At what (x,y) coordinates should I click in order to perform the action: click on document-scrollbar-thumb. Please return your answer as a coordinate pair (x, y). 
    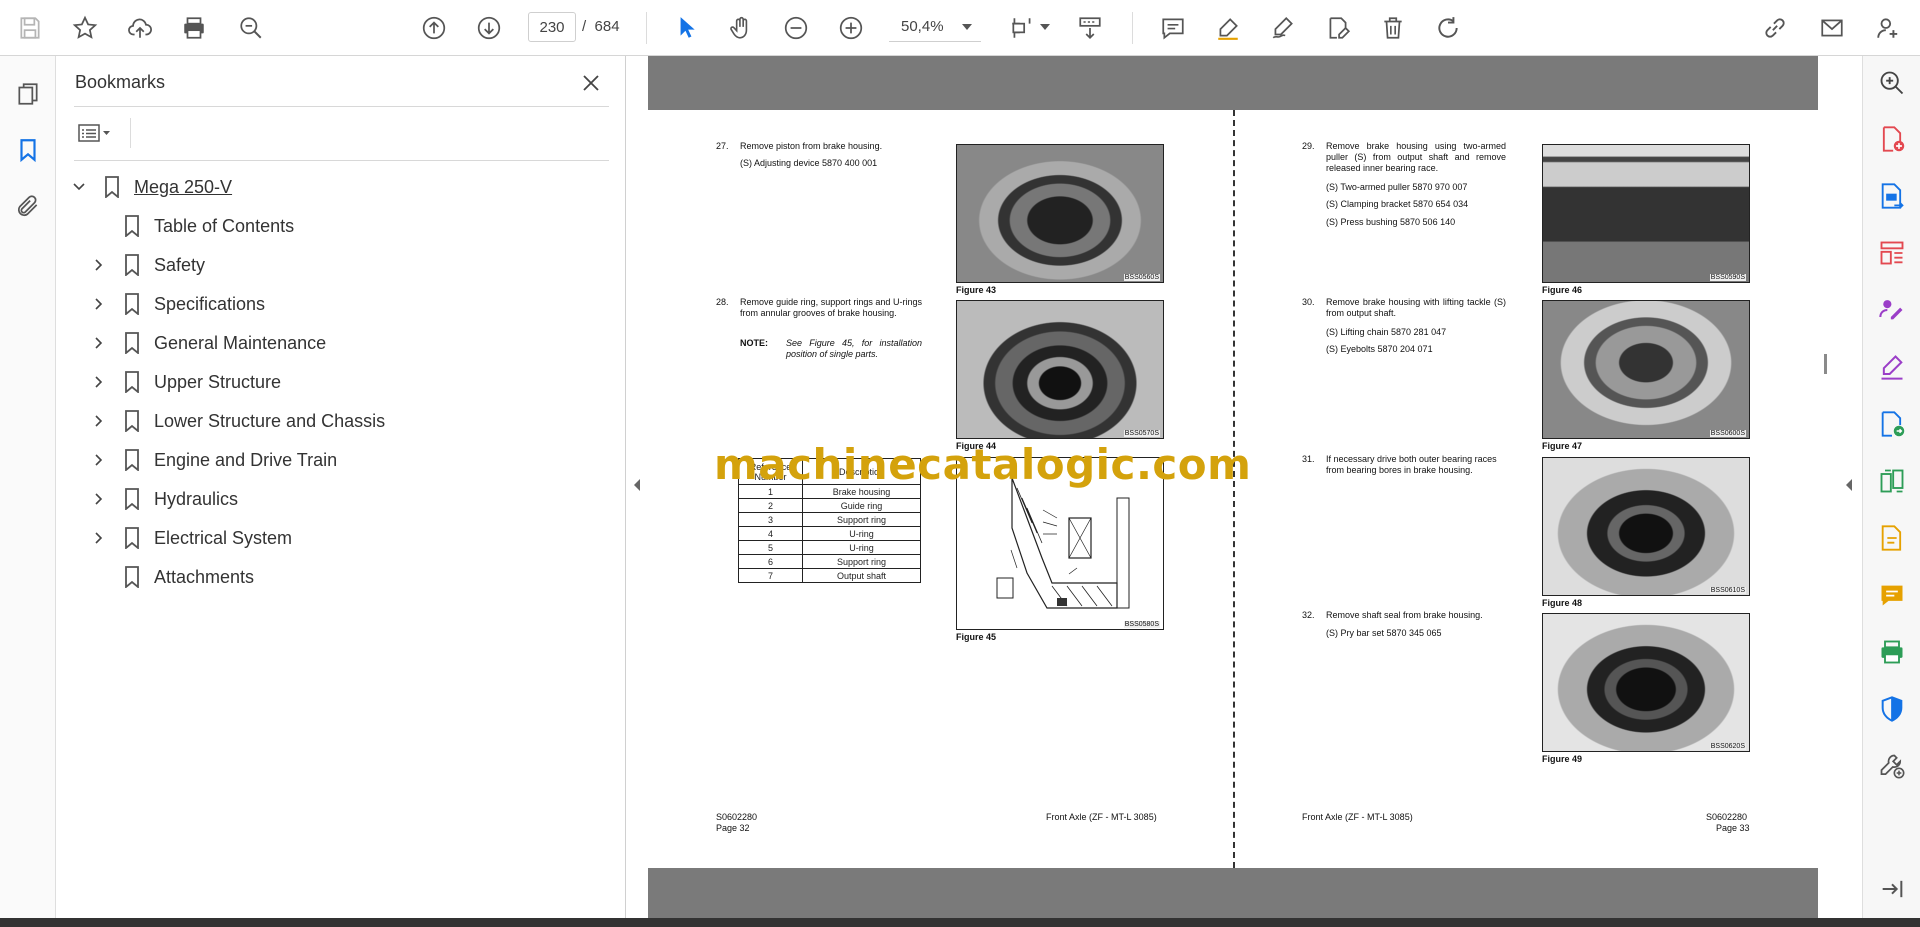
    Looking at the image, I should click on (1825, 364).